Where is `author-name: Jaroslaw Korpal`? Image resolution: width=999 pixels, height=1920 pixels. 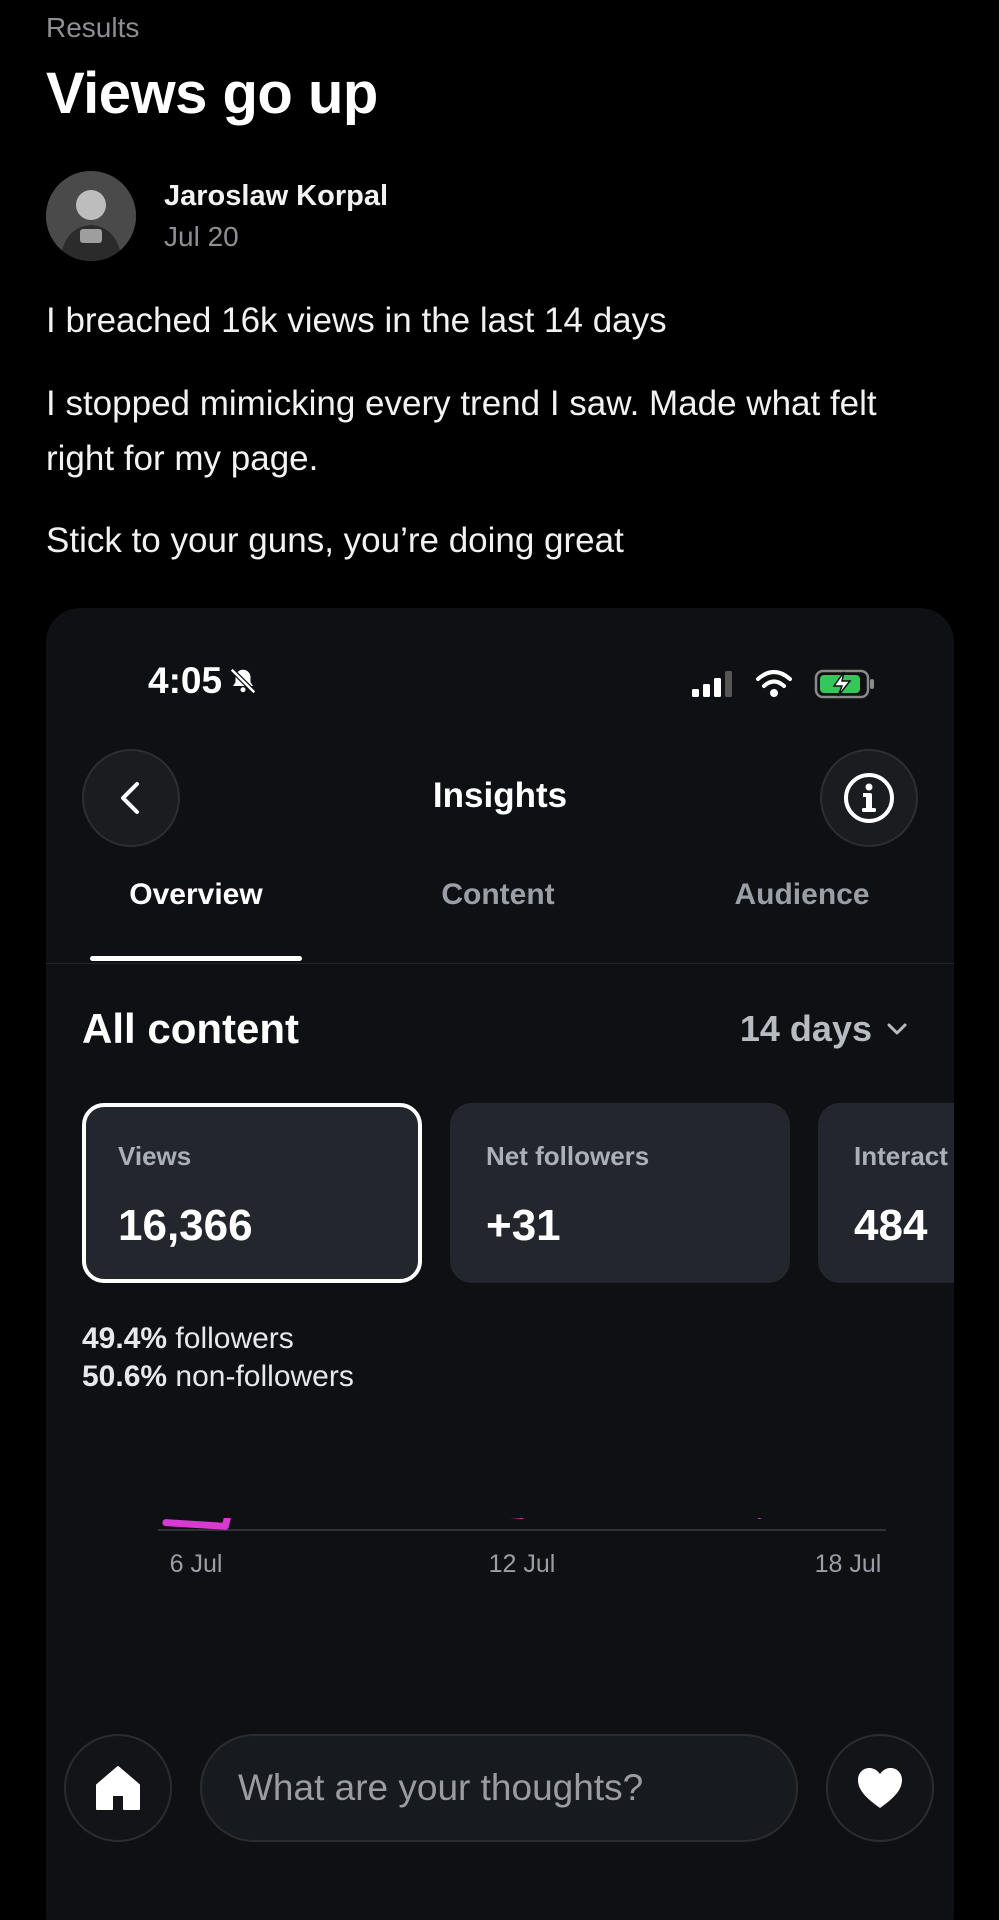
author-name: Jaroslaw Korpal is located at coordinates (276, 196).